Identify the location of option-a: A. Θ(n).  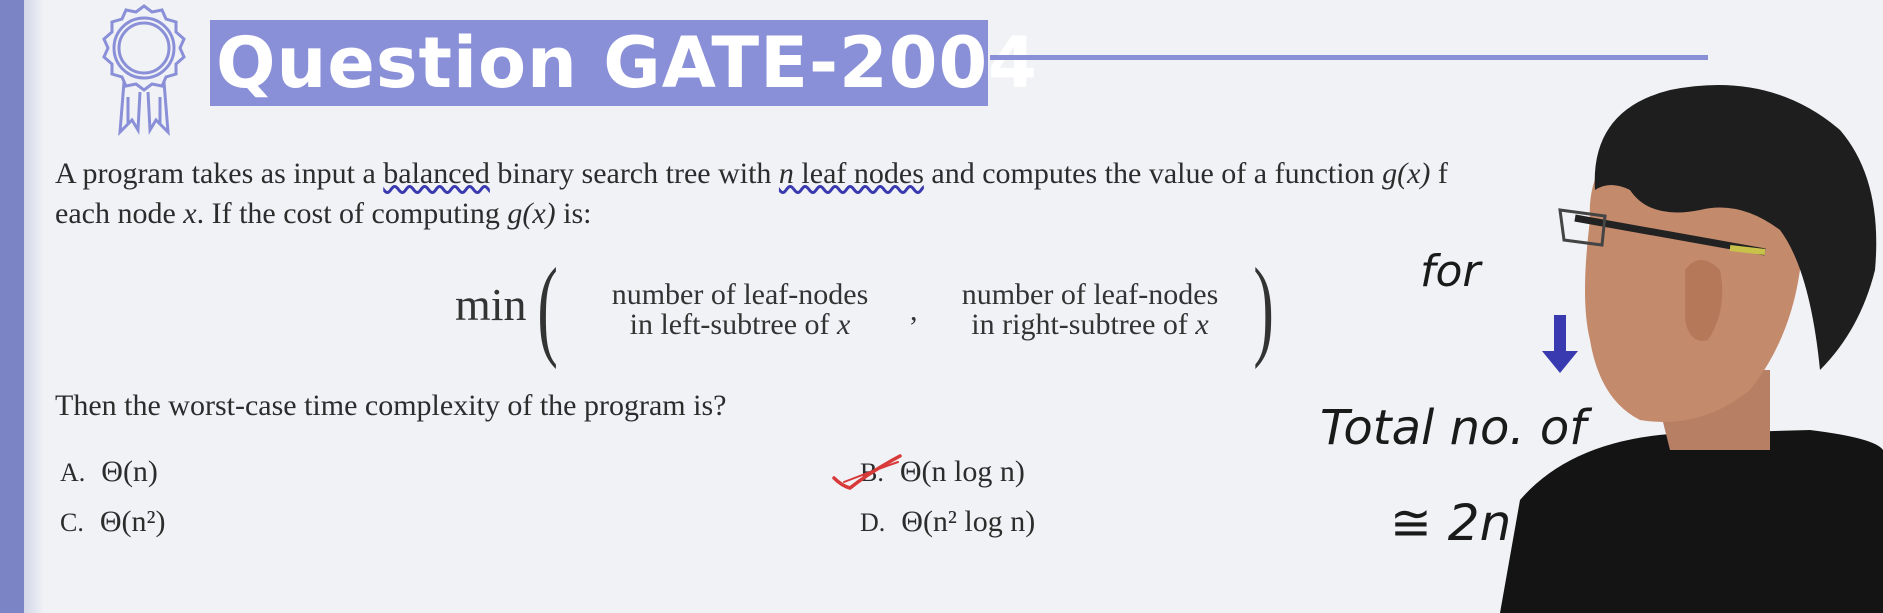
(109, 472).